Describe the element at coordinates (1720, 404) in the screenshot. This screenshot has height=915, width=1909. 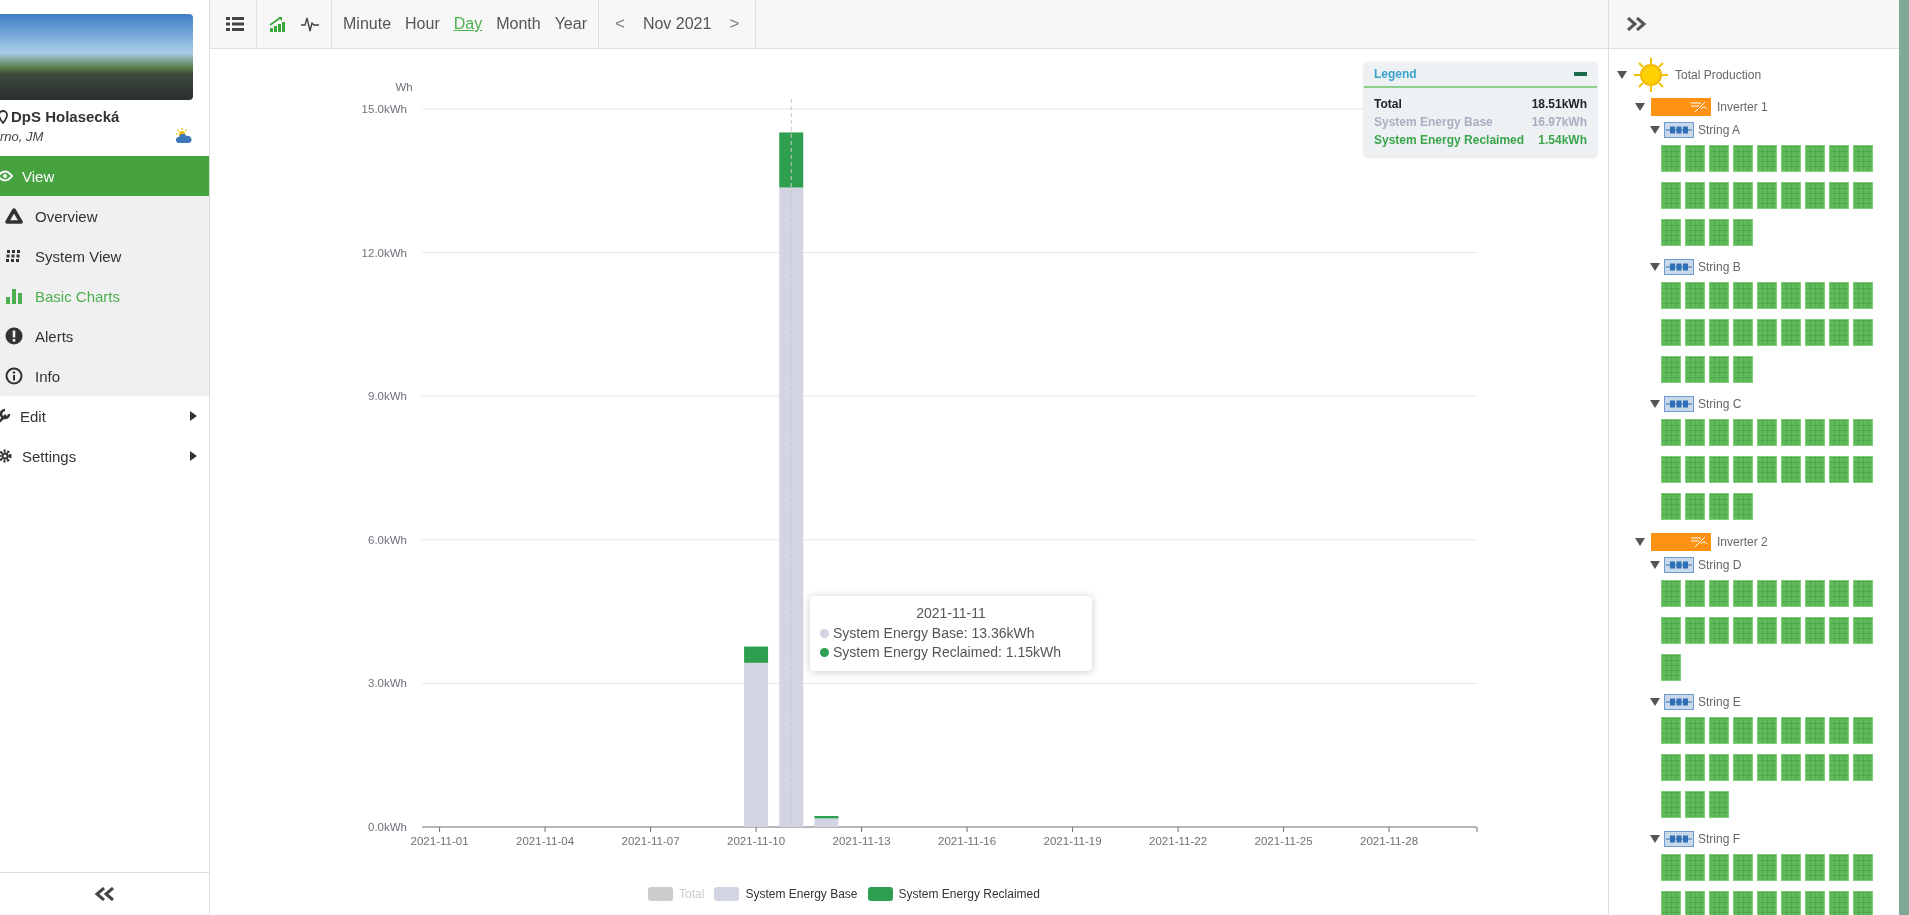
I see `tree-node-label: String C` at that location.